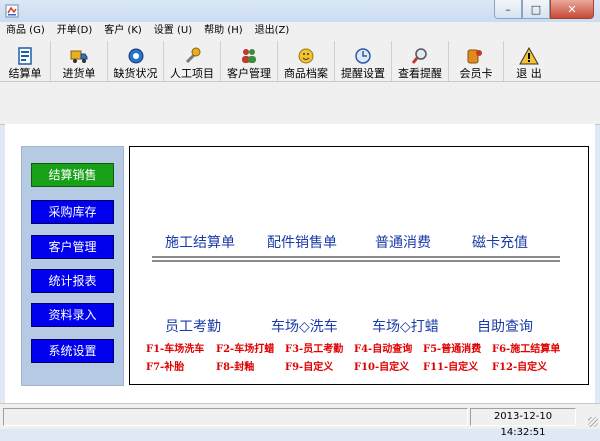 The width and height of the screenshot is (600, 441). I want to click on minimize-icon: –, so click(508, 9).